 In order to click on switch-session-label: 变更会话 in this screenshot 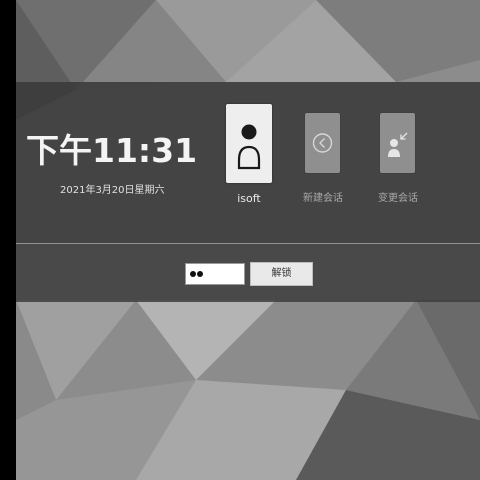, I will do `click(398, 198)`.